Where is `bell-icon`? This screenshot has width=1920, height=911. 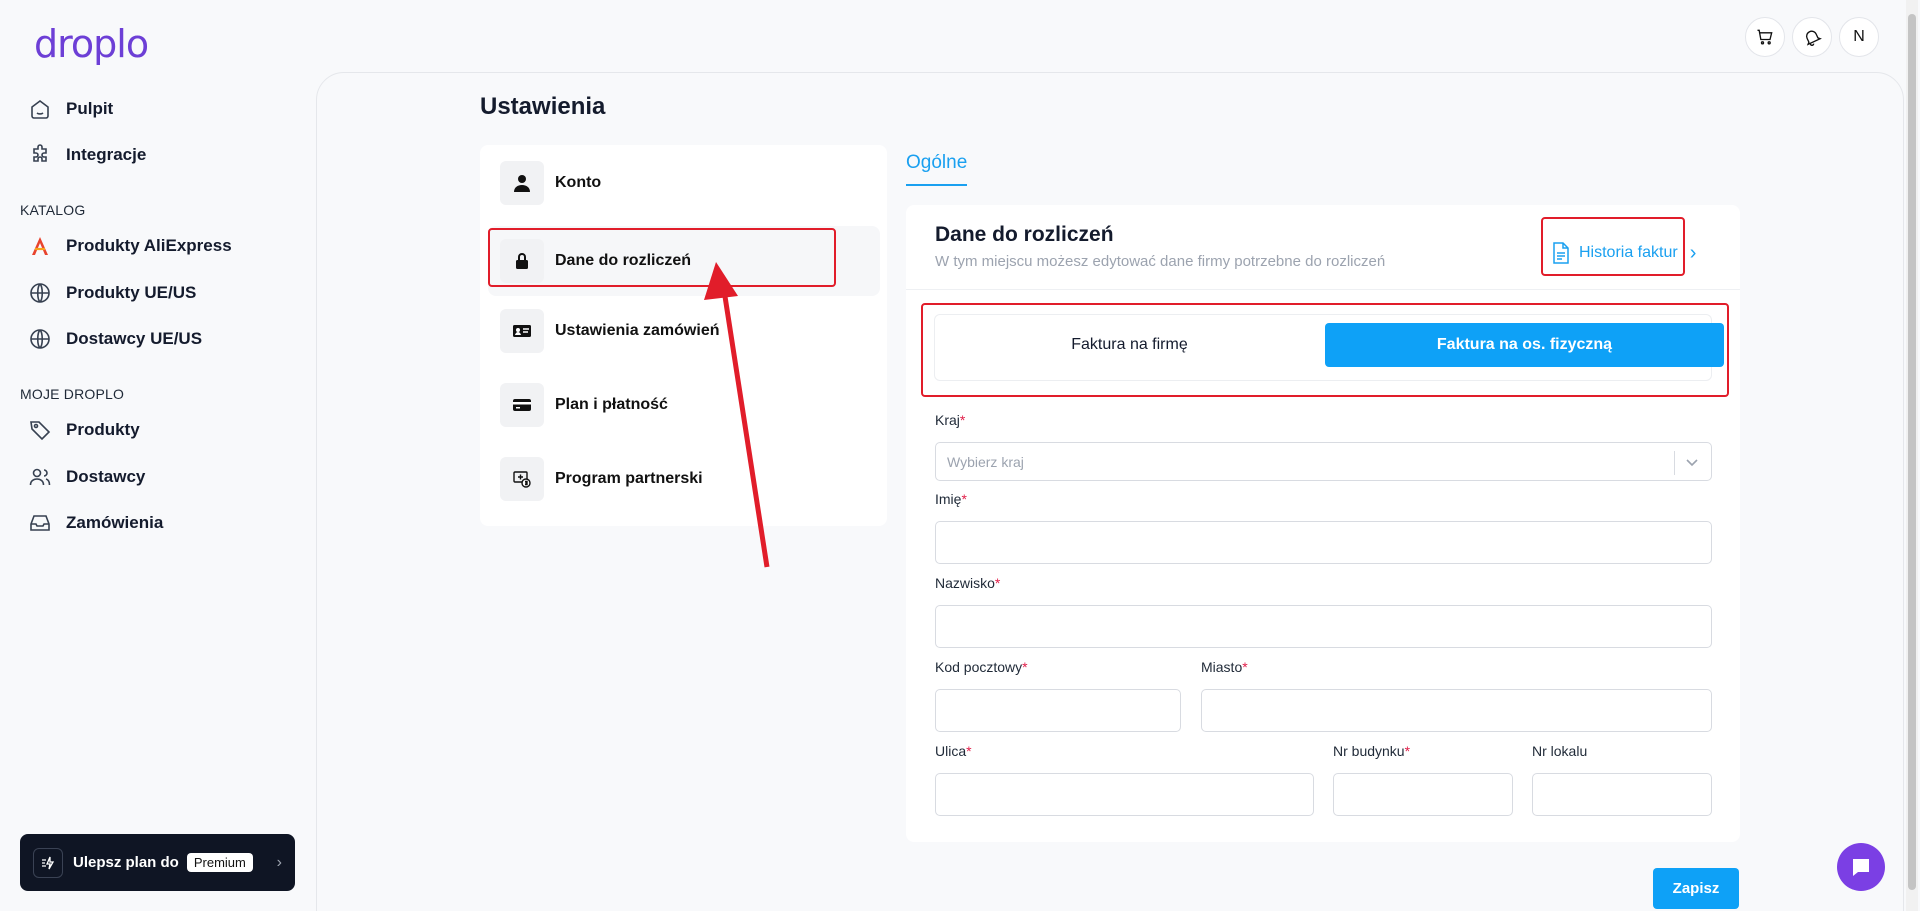
bell-icon is located at coordinates (1814, 38).